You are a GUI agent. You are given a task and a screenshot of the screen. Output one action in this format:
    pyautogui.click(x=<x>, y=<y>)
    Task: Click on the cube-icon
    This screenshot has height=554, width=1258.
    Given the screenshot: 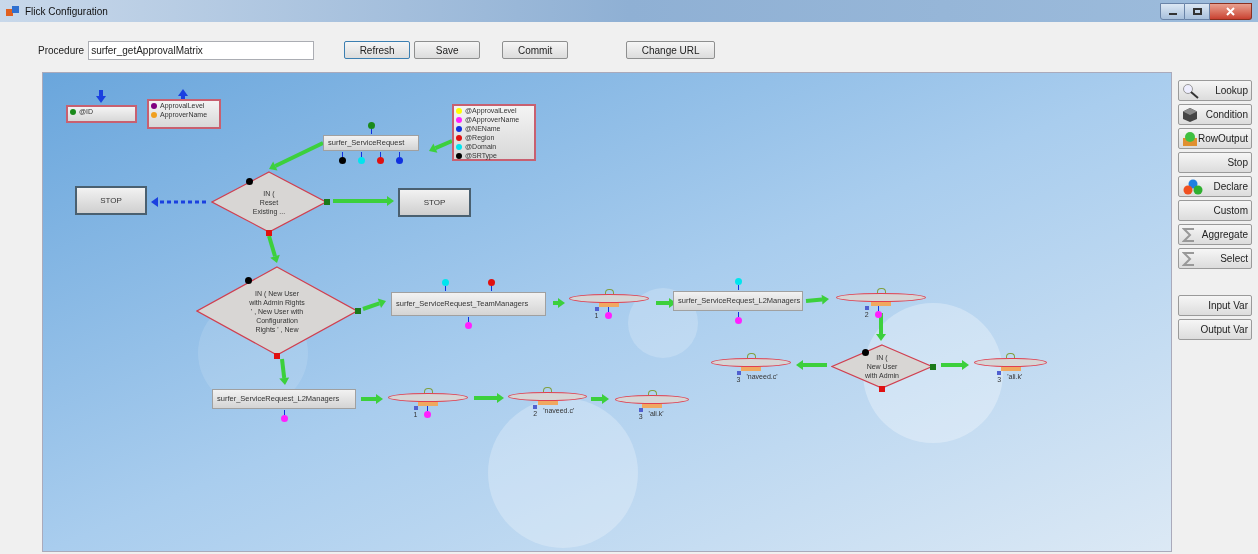 What is the action you would take?
    pyautogui.click(x=1190, y=114)
    